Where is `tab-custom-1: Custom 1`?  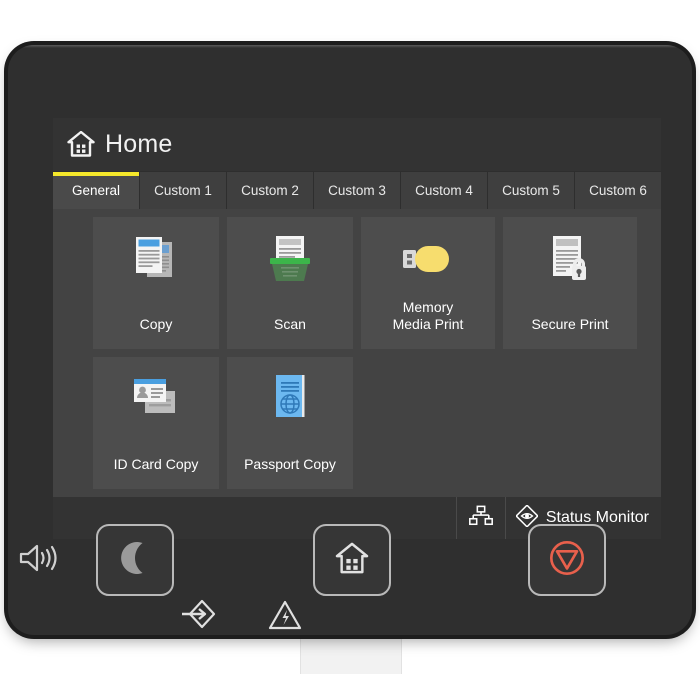
tab-custom-1: Custom 1 is located at coordinates (183, 190).